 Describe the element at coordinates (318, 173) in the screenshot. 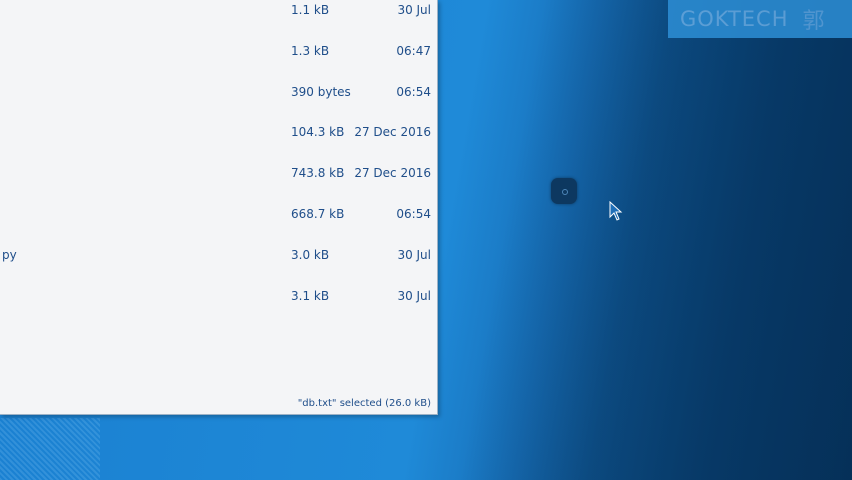

I see `file-size: 743.8 kB` at that location.